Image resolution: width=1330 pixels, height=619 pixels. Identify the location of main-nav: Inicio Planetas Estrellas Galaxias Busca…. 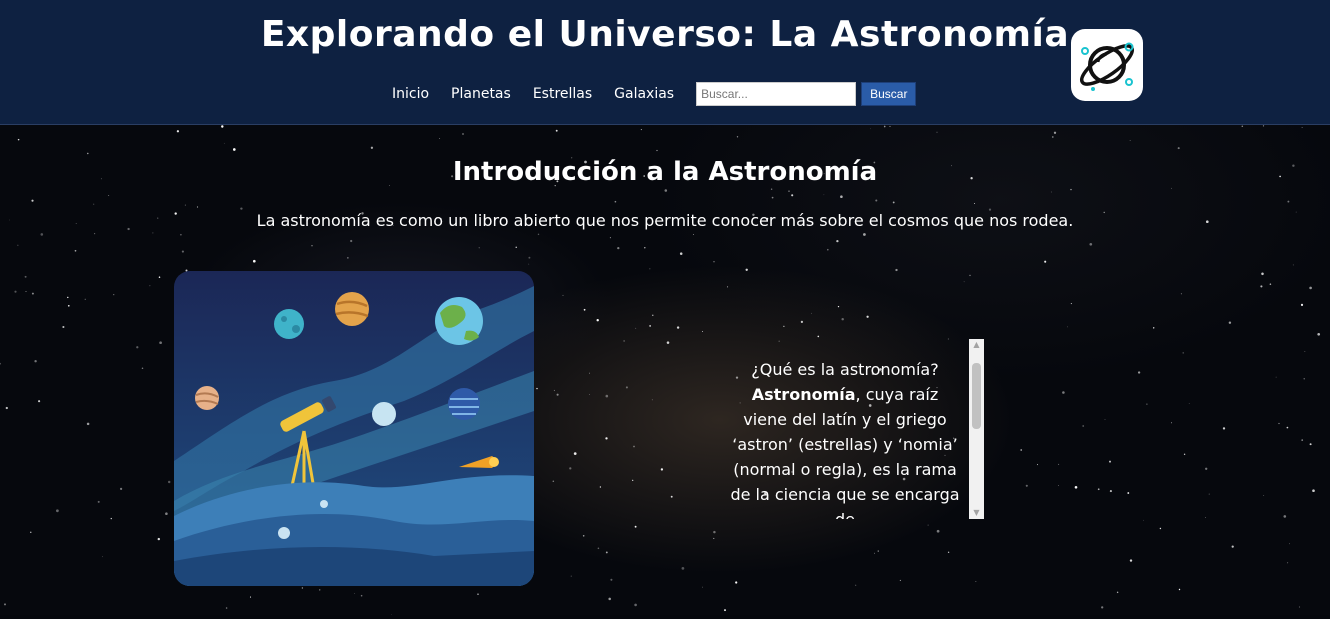
(654, 94).